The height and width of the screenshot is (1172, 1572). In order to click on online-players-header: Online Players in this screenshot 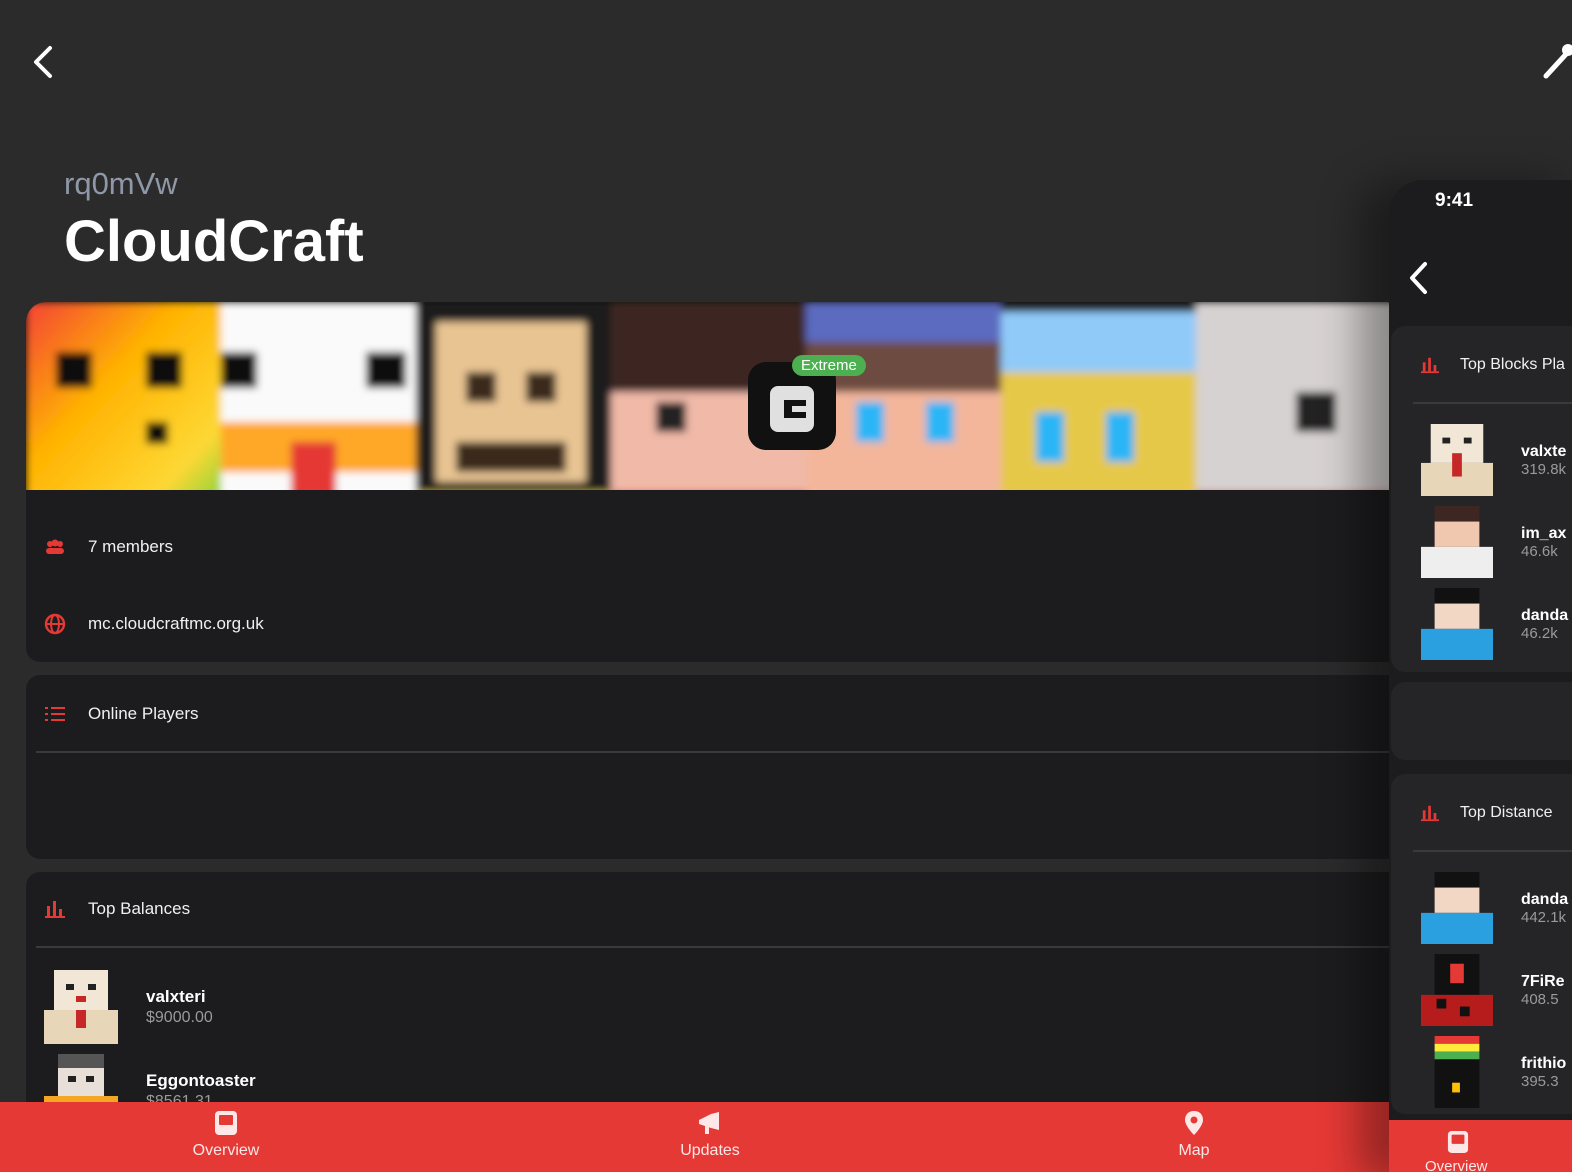, I will do `click(121, 714)`.